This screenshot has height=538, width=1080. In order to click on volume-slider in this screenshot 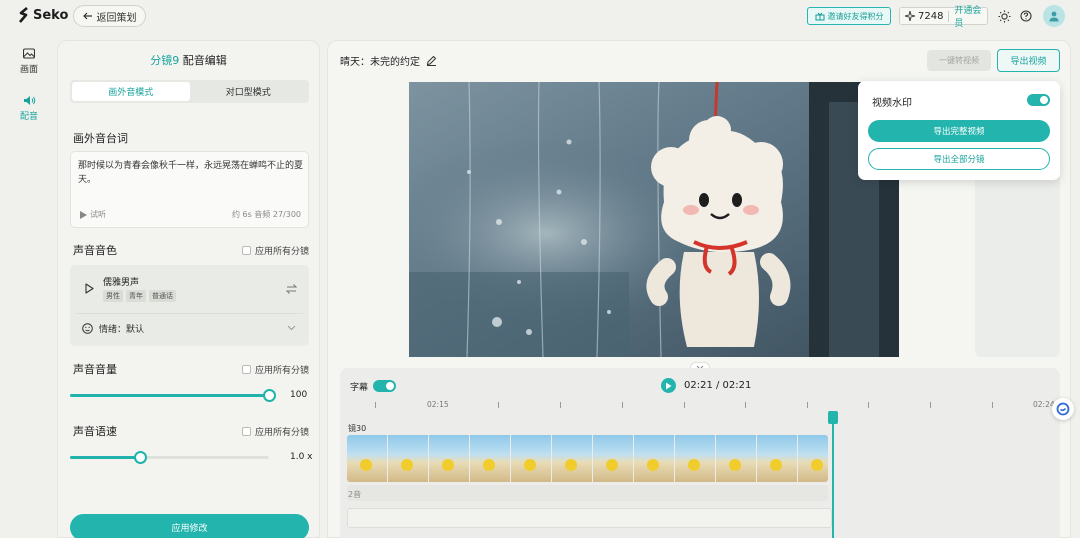, I will do `click(173, 395)`.